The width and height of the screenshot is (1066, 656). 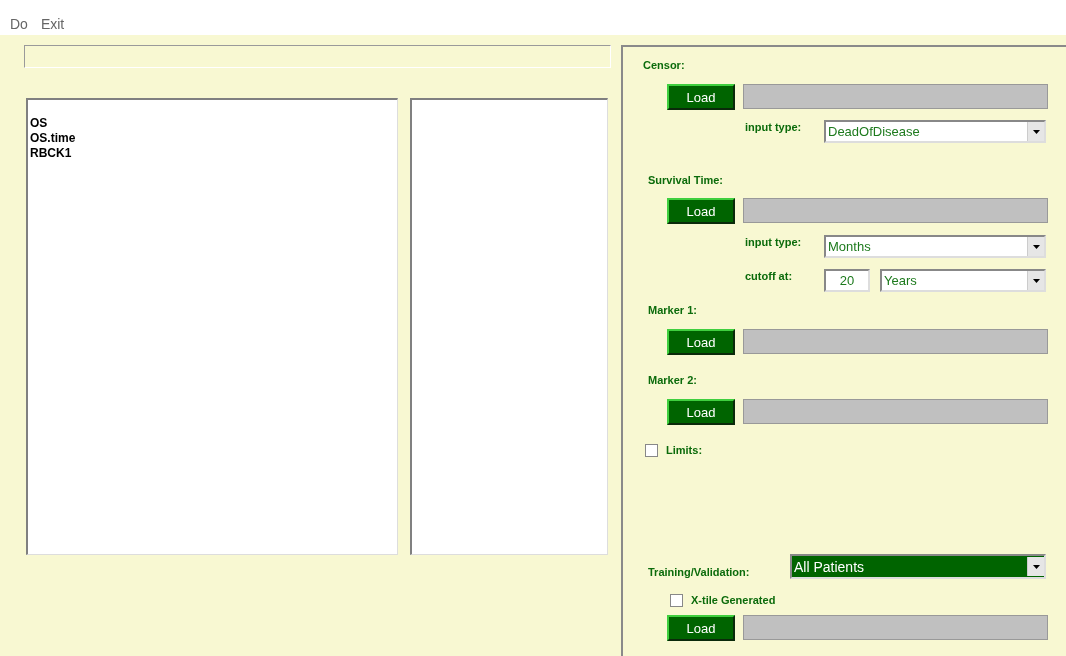 I want to click on field-label: Training/Validation:, so click(x=699, y=572).